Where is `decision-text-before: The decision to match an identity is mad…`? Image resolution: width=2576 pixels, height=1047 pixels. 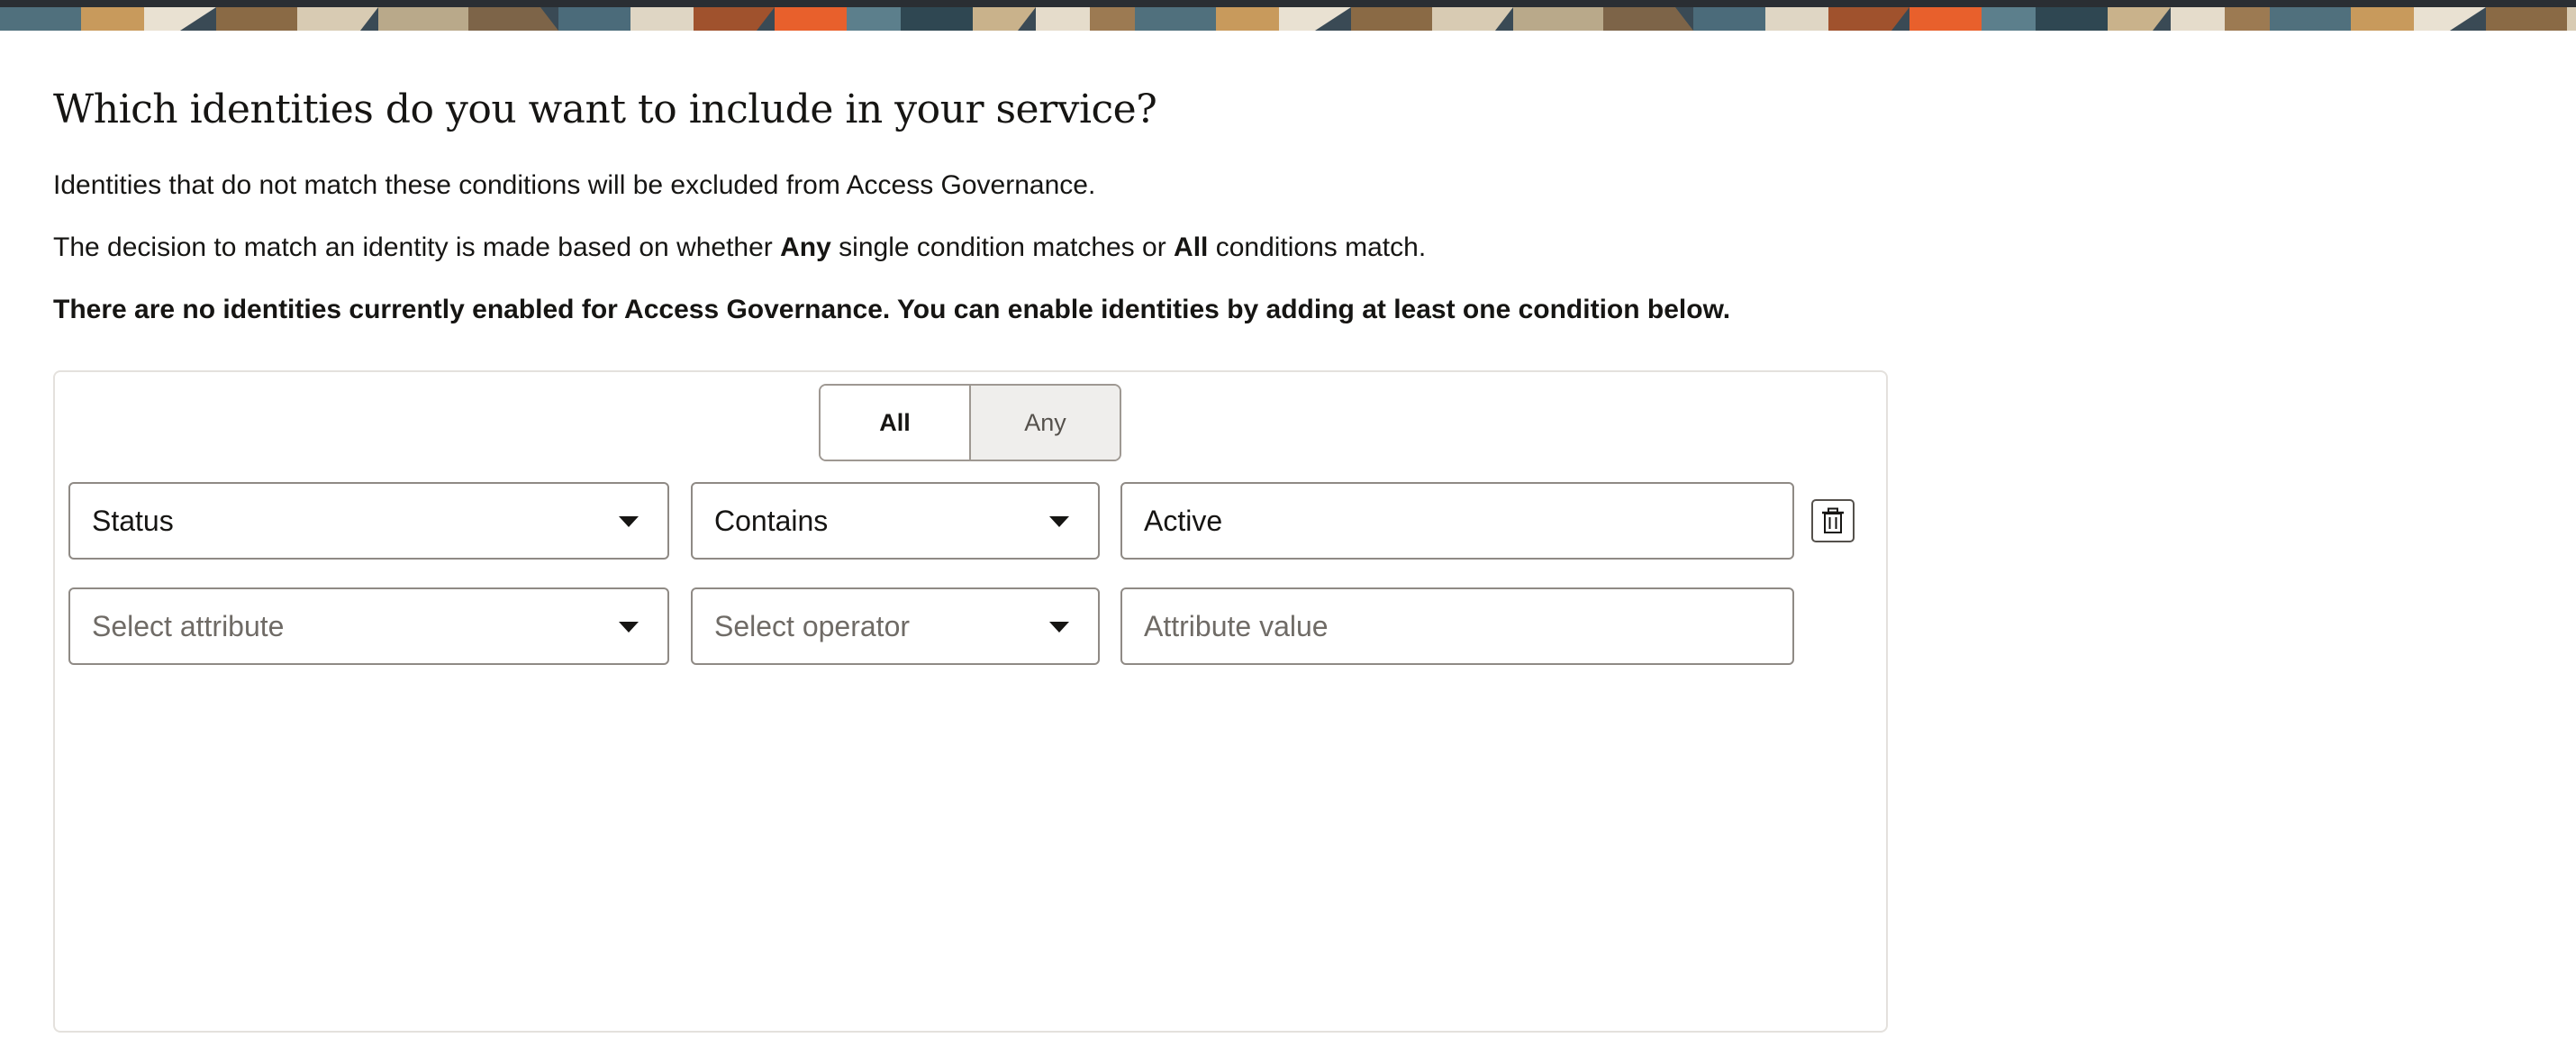
decision-text-before: The decision to match an identity is mad… is located at coordinates (417, 247).